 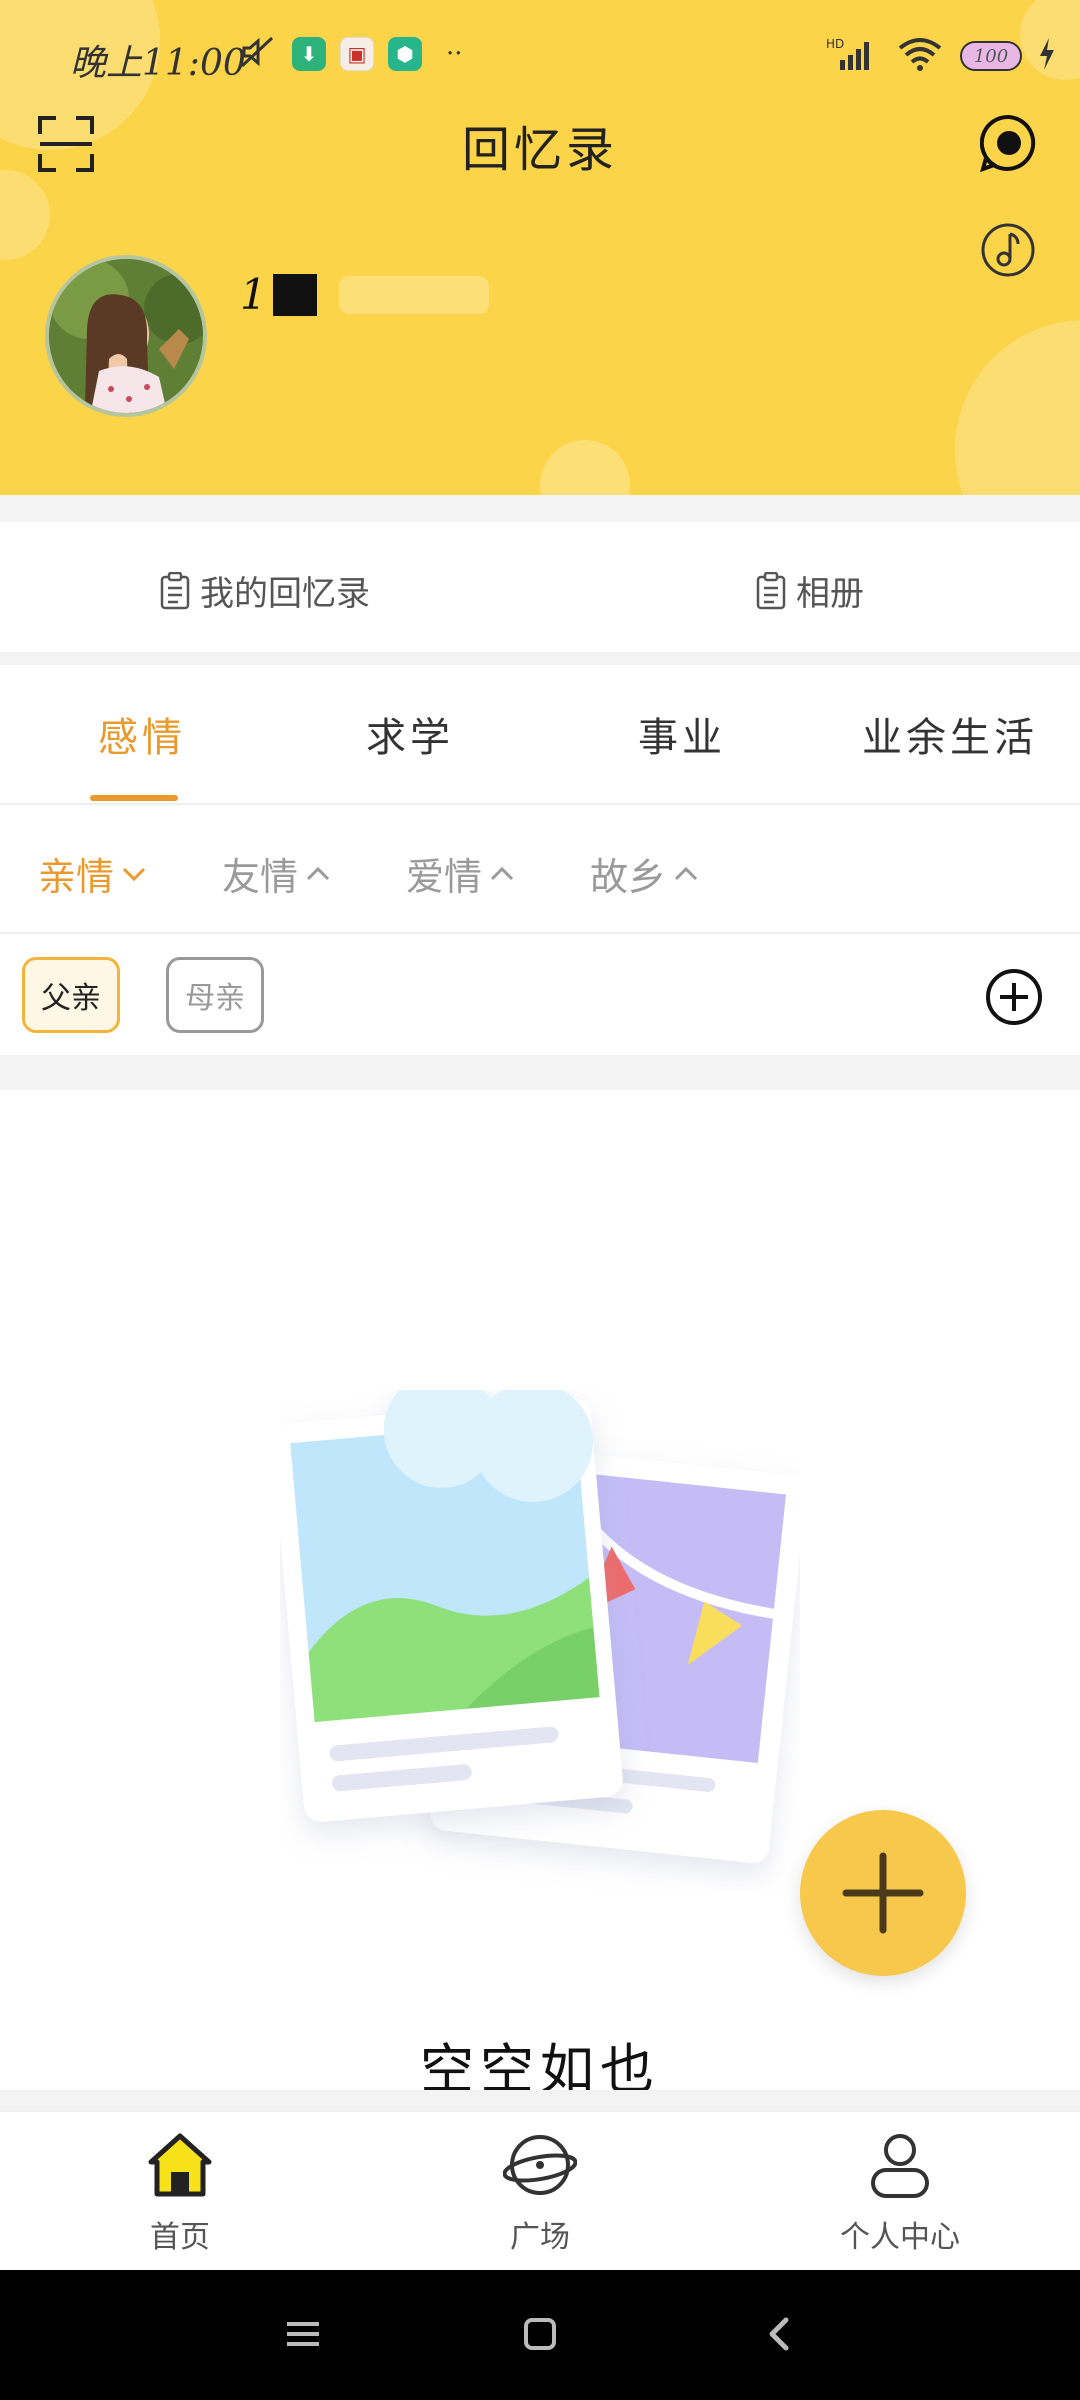 What do you see at coordinates (253, 294) in the screenshot?
I see `username-text: 1` at bounding box center [253, 294].